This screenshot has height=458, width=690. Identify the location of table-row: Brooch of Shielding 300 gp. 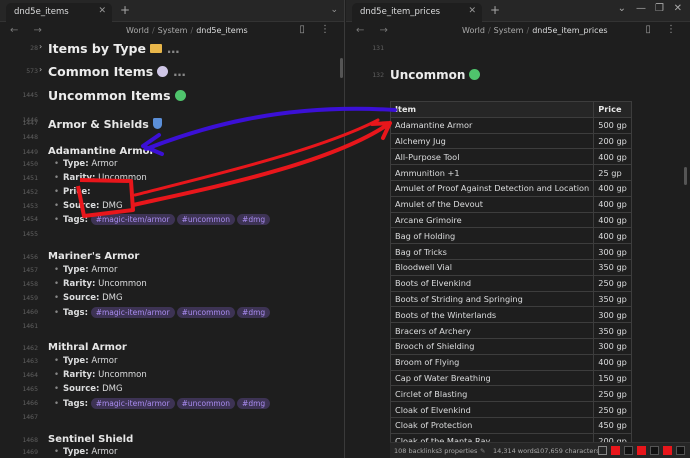
(510, 346).